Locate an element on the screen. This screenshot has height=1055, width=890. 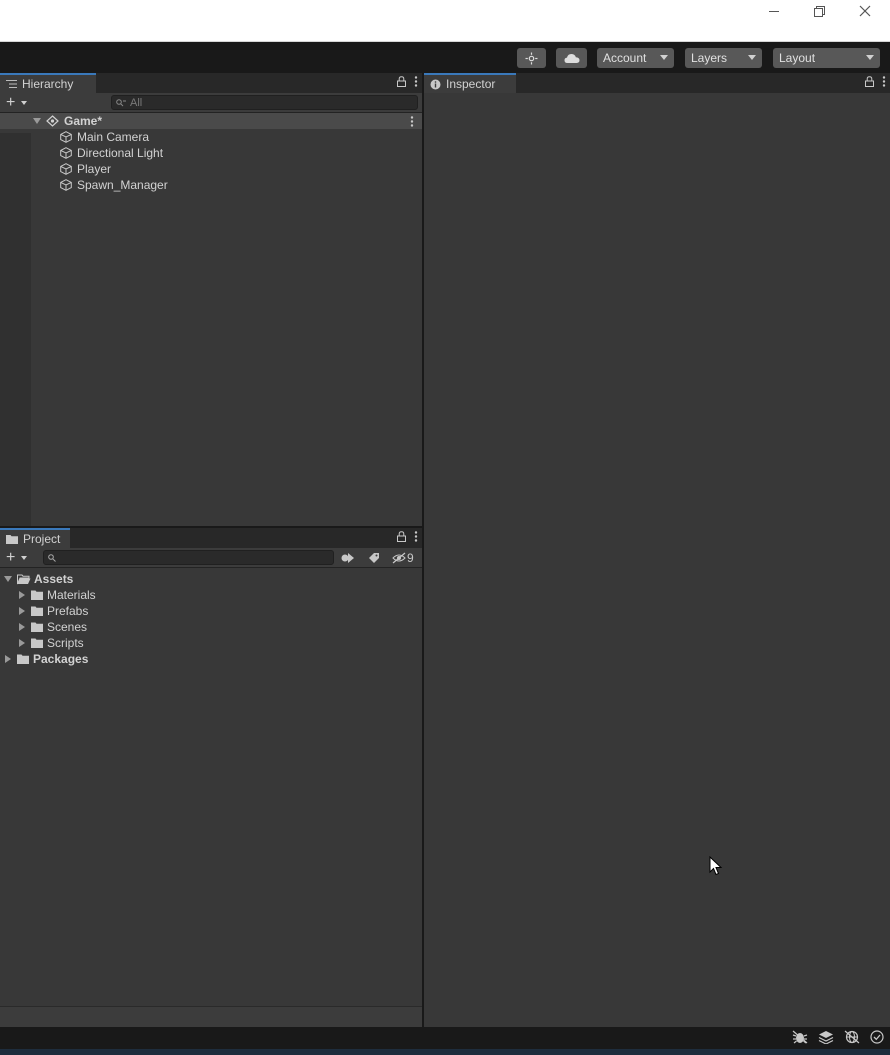
project-item-scenes: Scenes is located at coordinates (211, 627).